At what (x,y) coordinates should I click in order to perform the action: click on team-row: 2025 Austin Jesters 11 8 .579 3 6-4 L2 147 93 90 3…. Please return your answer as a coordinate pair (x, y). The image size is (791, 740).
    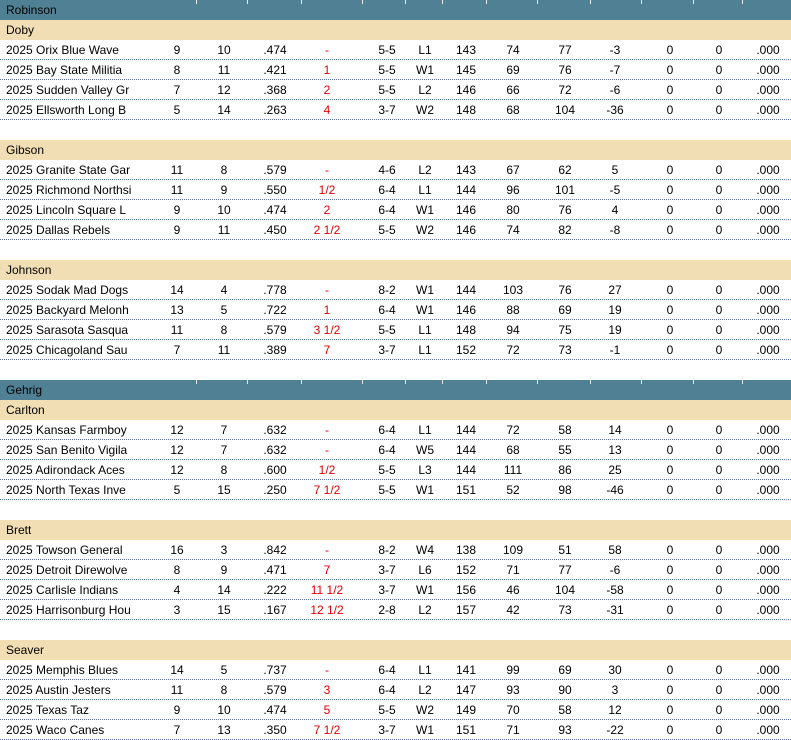
    Looking at the image, I should click on (395, 690).